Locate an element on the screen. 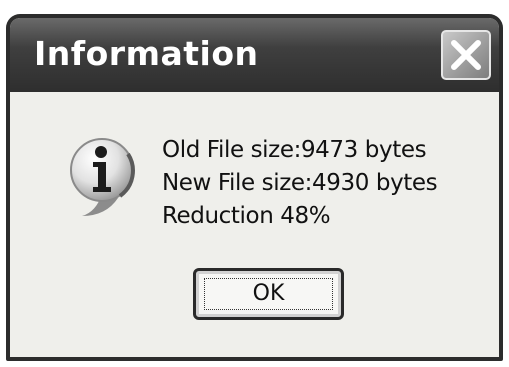 Image resolution: width=509 pixels, height=367 pixels. new-file-size-line: New File size:4930 bytes is located at coordinates (300, 183).